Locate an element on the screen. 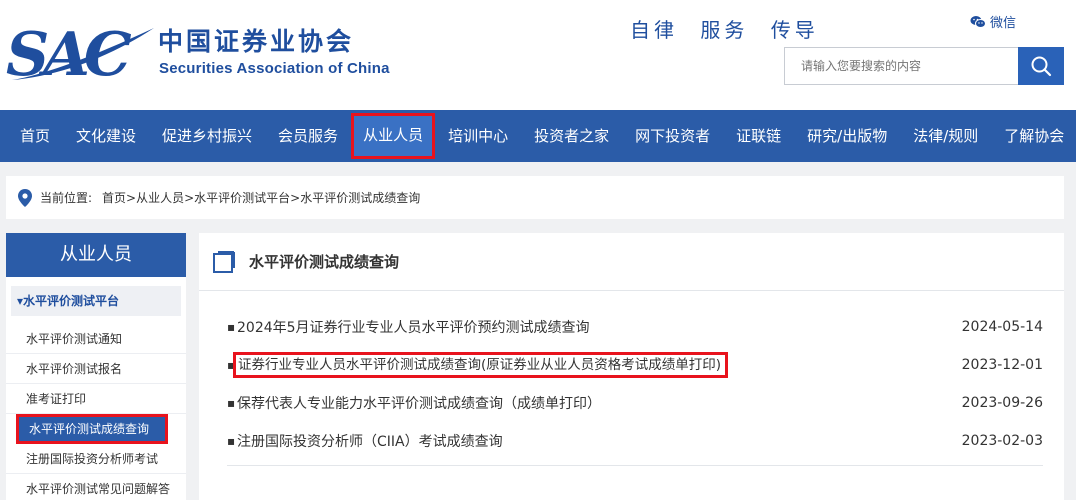 This screenshot has height=500, width=1076. breadcrumb-path: 首页>从业人员>水平评价测试平台>水平评价测试成绩查询 is located at coordinates (261, 197).